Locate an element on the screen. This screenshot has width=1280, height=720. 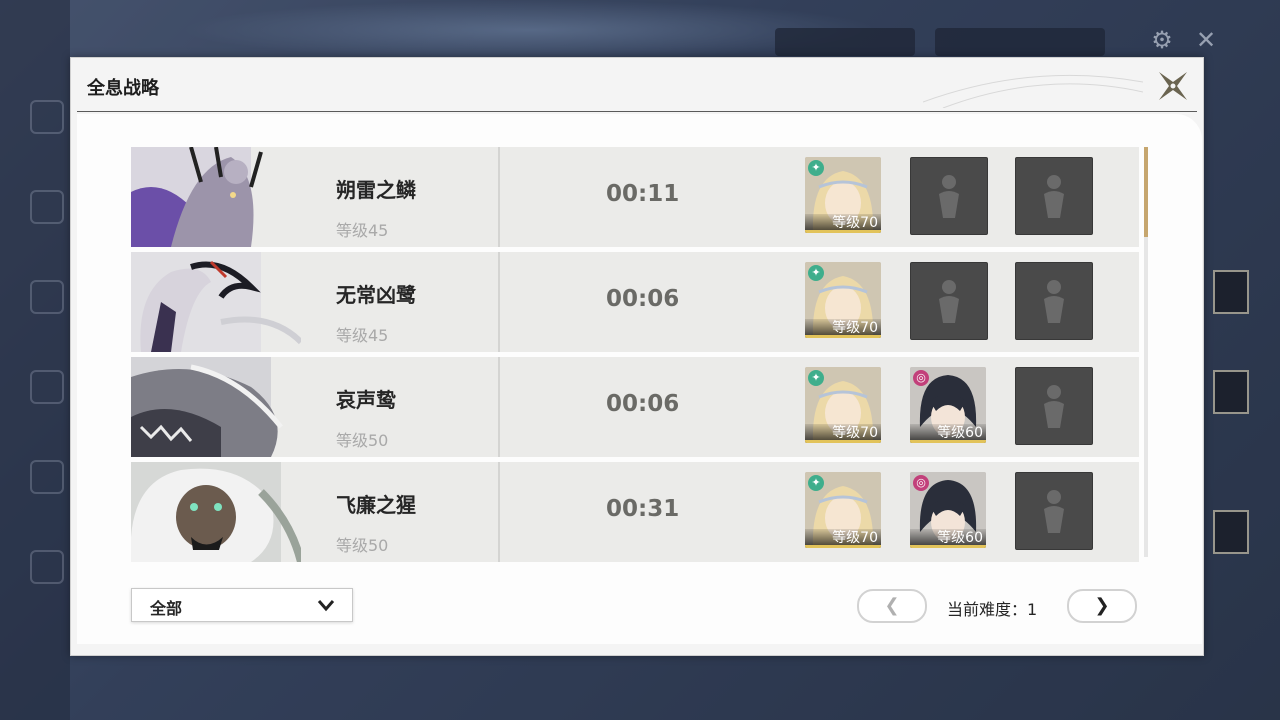
current-difficulty: 当前难度：1 is located at coordinates (992, 608).